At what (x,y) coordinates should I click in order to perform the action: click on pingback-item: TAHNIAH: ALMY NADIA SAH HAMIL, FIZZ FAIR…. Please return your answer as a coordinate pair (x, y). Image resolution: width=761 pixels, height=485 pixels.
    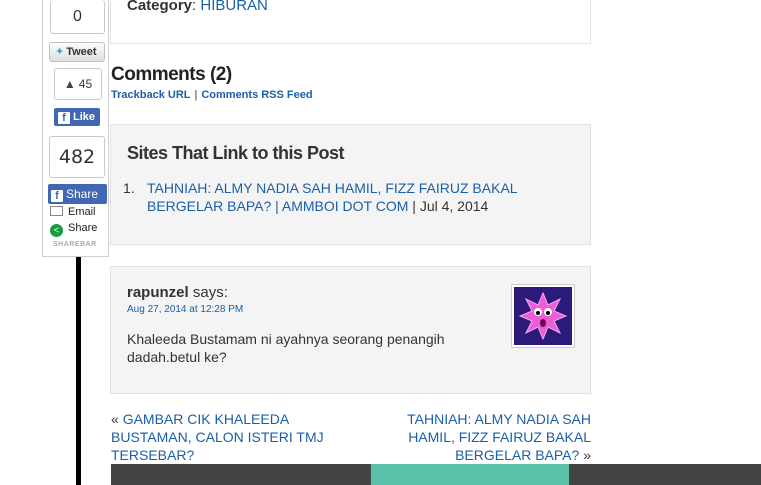
    Looking at the image, I should click on (357, 197).